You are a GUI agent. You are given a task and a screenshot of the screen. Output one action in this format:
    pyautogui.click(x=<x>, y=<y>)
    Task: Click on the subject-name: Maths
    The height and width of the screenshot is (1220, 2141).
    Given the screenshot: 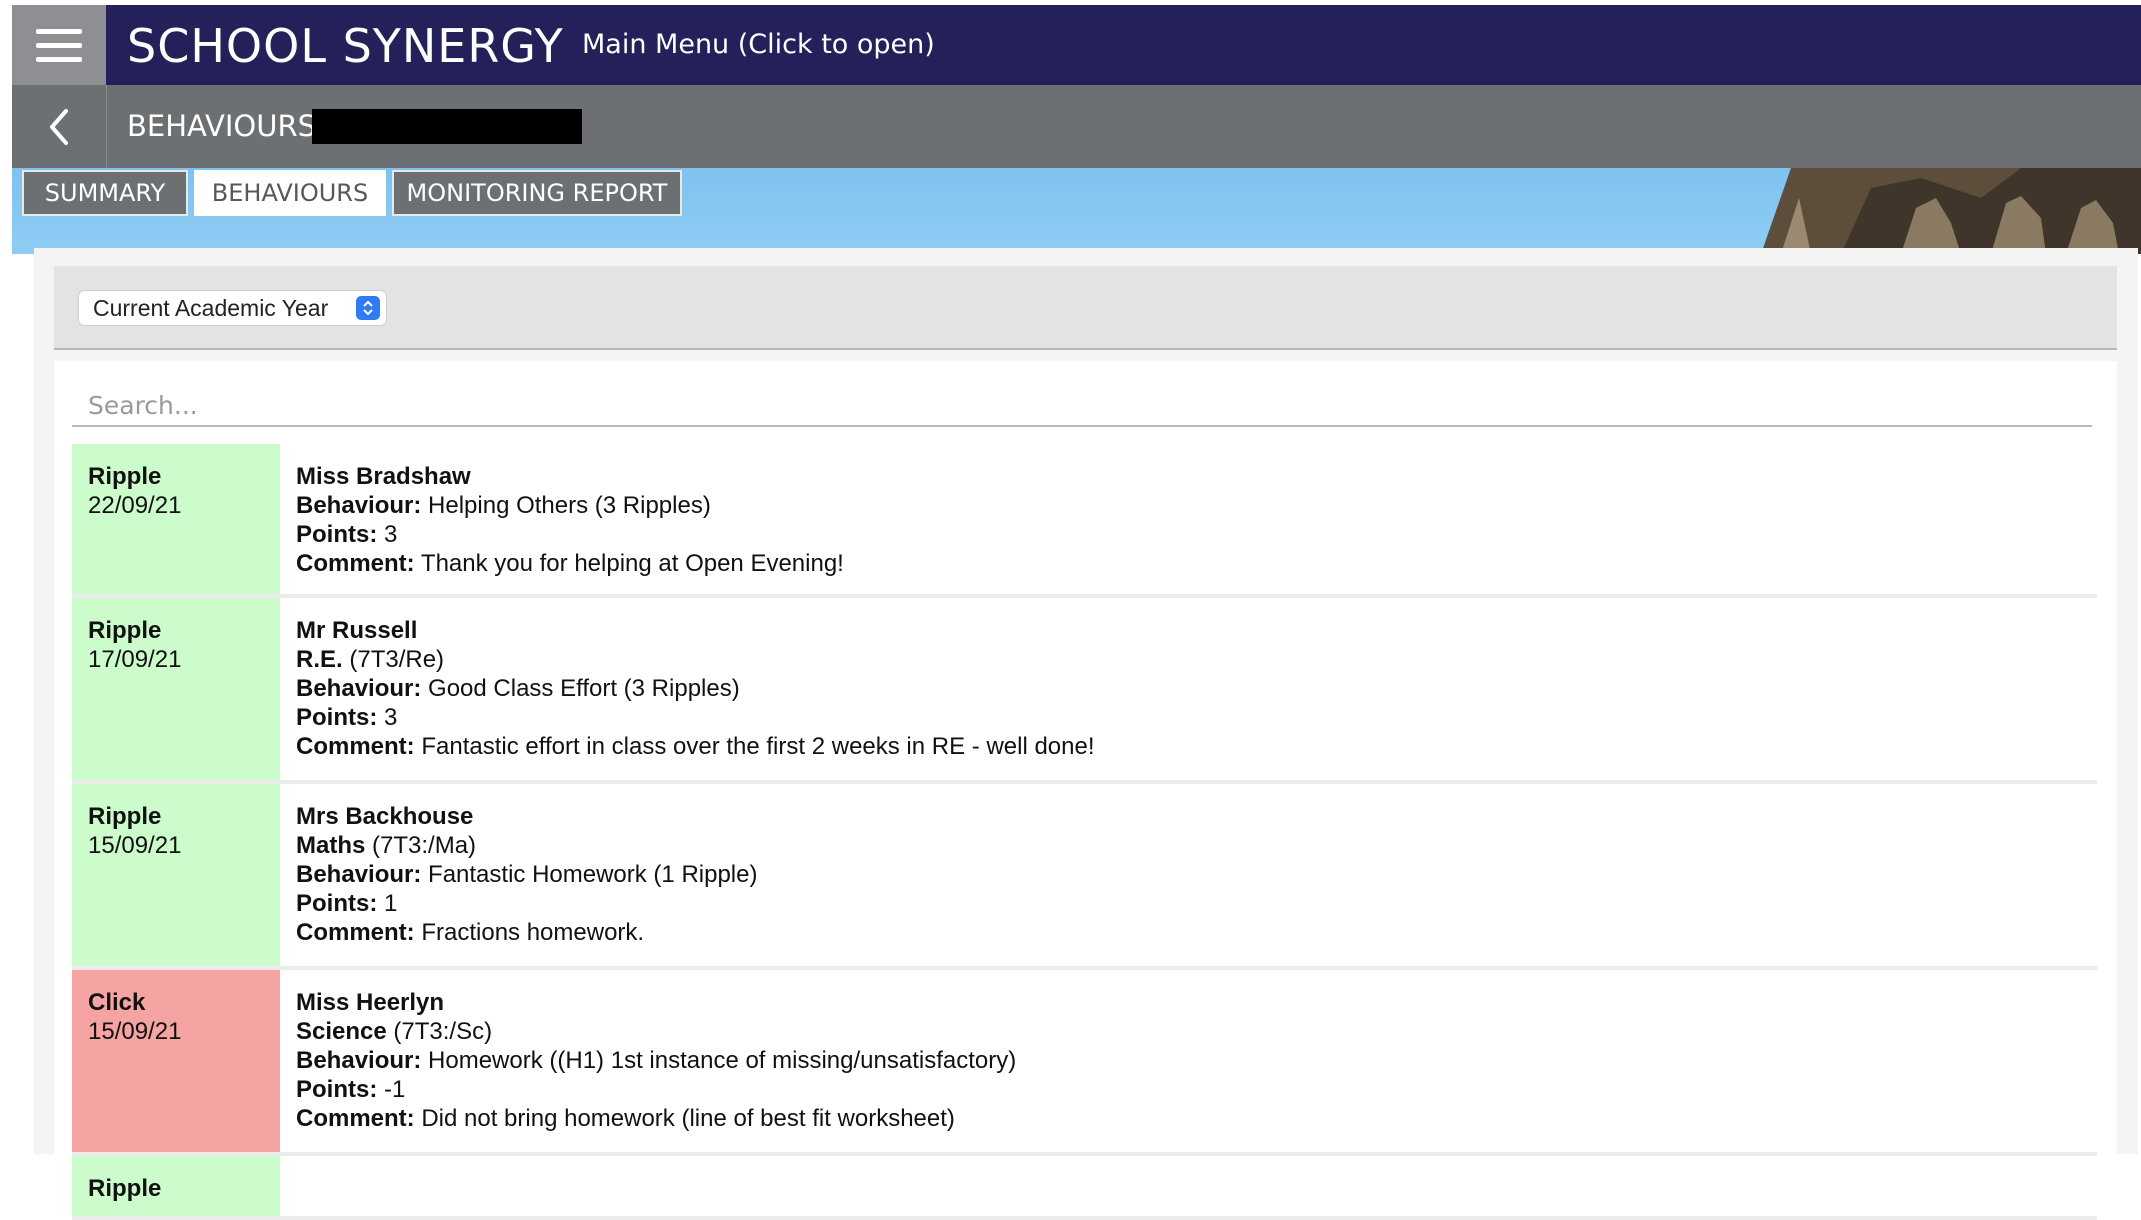 What is the action you would take?
    pyautogui.click(x=331, y=845)
    